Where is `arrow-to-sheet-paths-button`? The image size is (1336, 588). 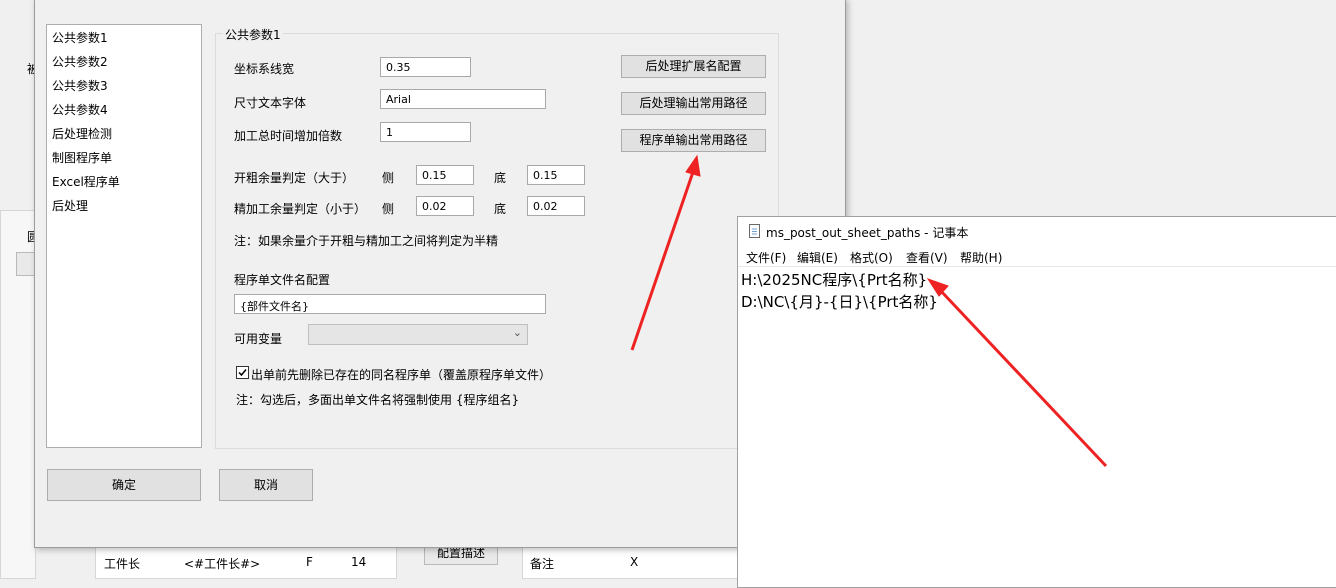
arrow-to-sheet-paths-button is located at coordinates (662, 261).